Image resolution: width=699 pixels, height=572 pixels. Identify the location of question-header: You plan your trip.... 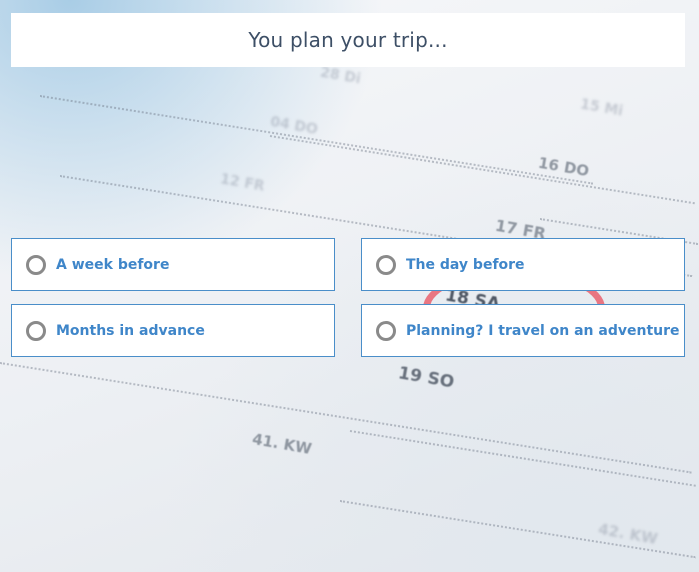
(348, 40).